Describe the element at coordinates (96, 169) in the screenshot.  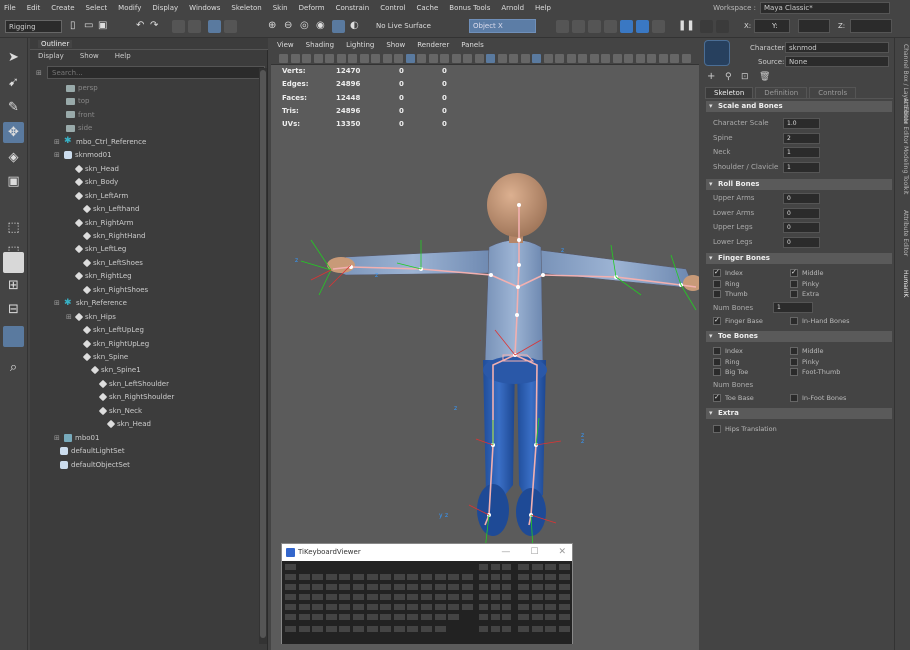
I see `outliner-item: skn_Head` at that location.